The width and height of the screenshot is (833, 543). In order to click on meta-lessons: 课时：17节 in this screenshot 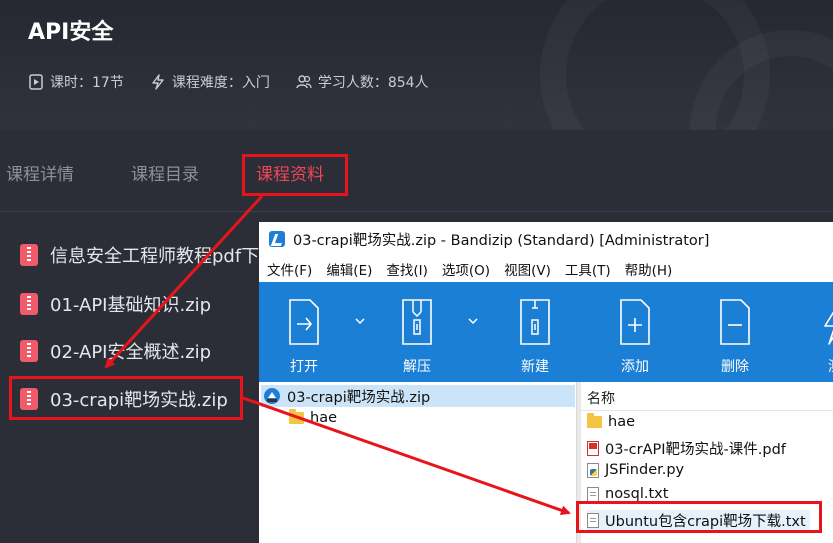, I will do `click(76, 82)`.